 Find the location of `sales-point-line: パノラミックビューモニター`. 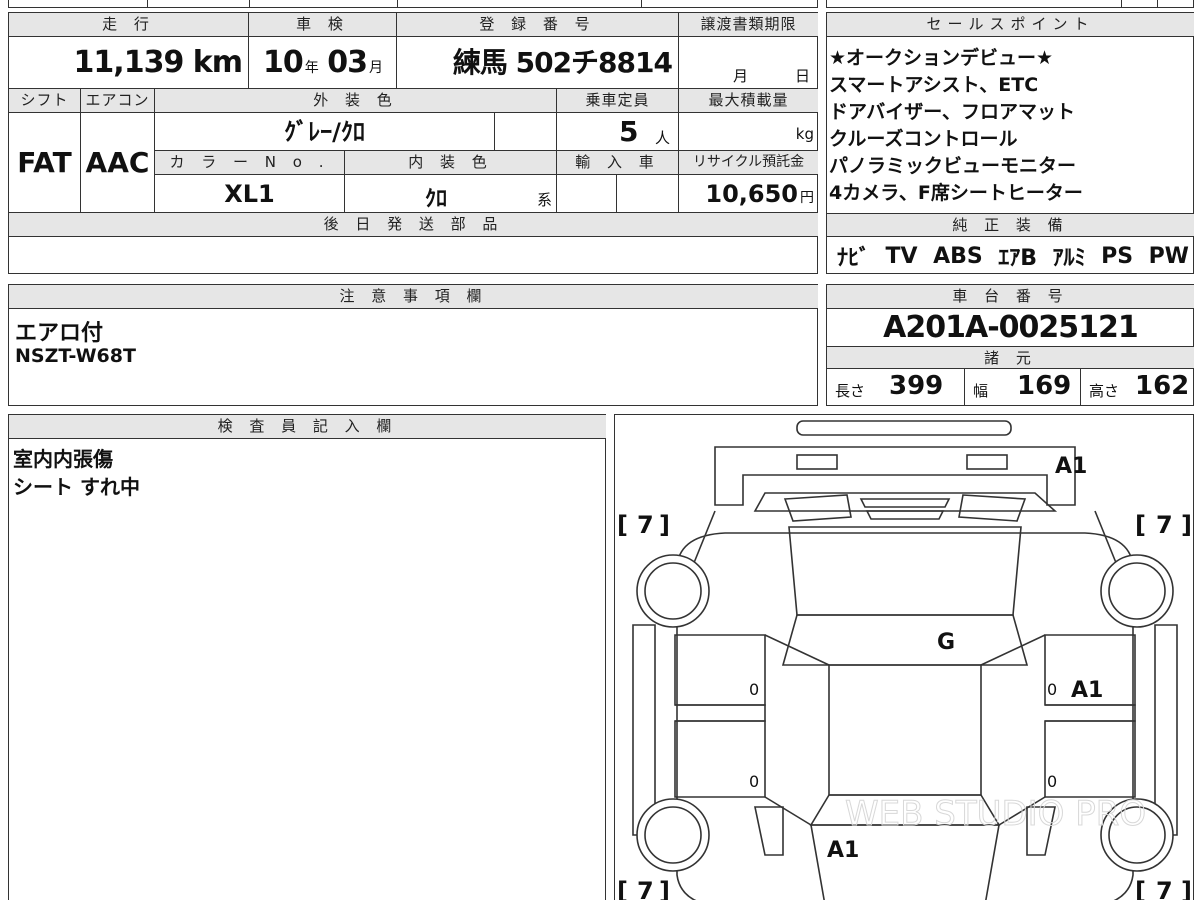

sales-point-line: パノラミックビューモニター is located at coordinates (953, 166).